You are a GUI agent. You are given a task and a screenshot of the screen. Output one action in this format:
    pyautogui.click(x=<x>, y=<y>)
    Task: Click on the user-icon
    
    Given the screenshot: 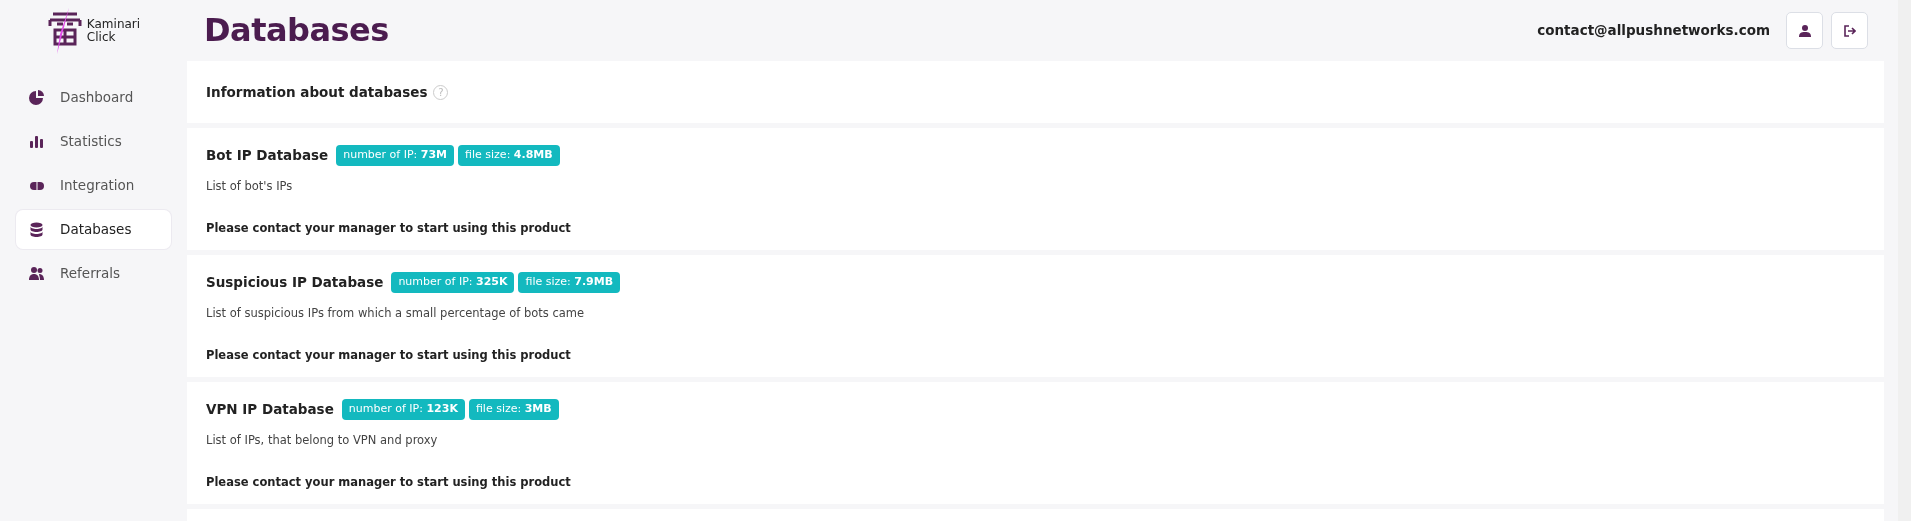 What is the action you would take?
    pyautogui.click(x=1804, y=30)
    